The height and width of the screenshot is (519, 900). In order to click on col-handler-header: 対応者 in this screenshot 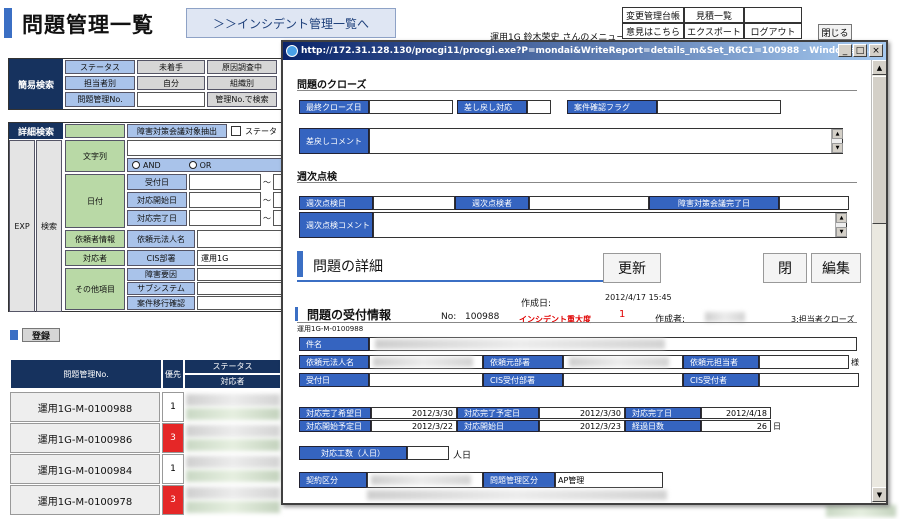, I will do `click(232, 381)`.